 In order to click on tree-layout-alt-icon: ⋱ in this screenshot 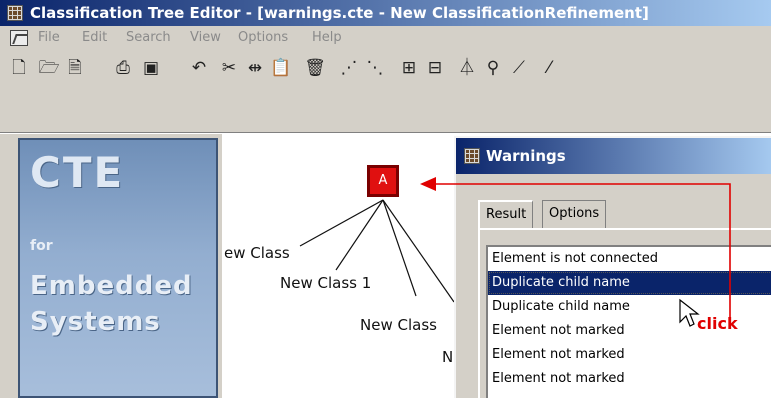, I will do `click(375, 68)`.